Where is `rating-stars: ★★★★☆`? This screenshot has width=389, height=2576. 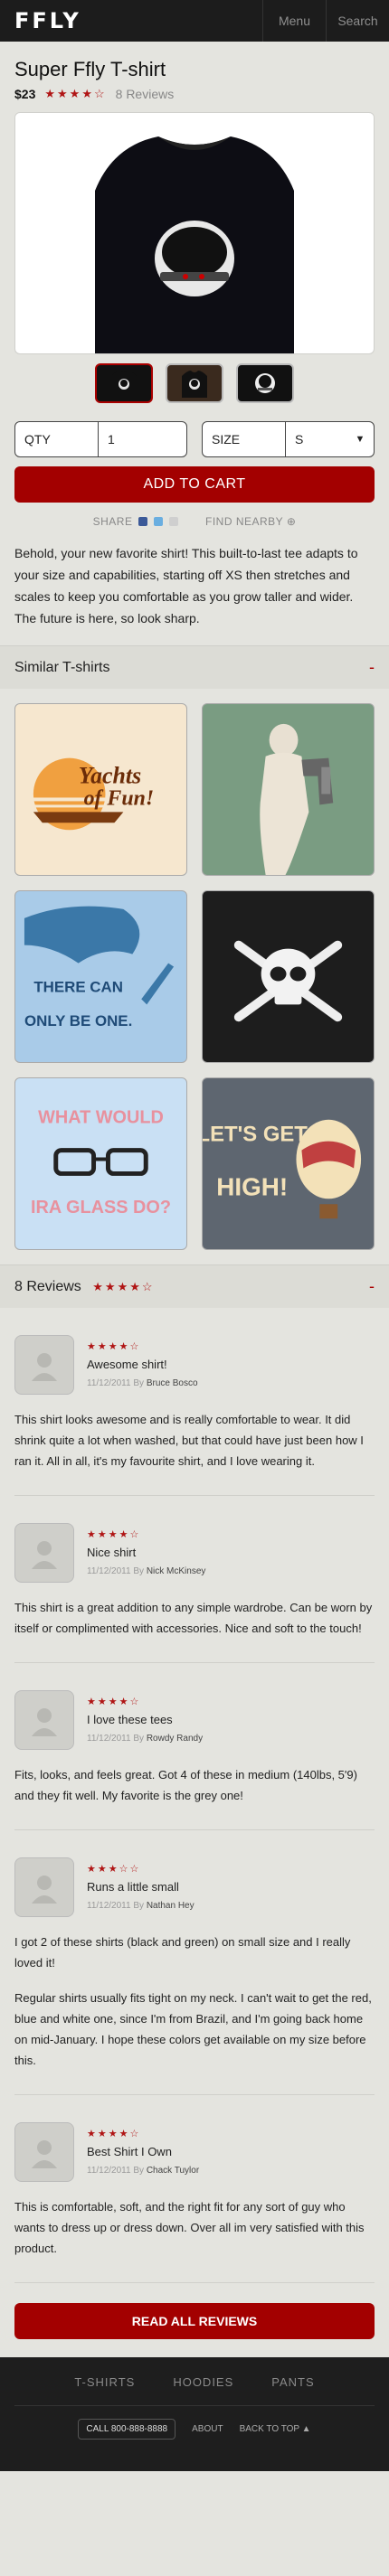
rating-stars: ★★★★☆ is located at coordinates (75, 93).